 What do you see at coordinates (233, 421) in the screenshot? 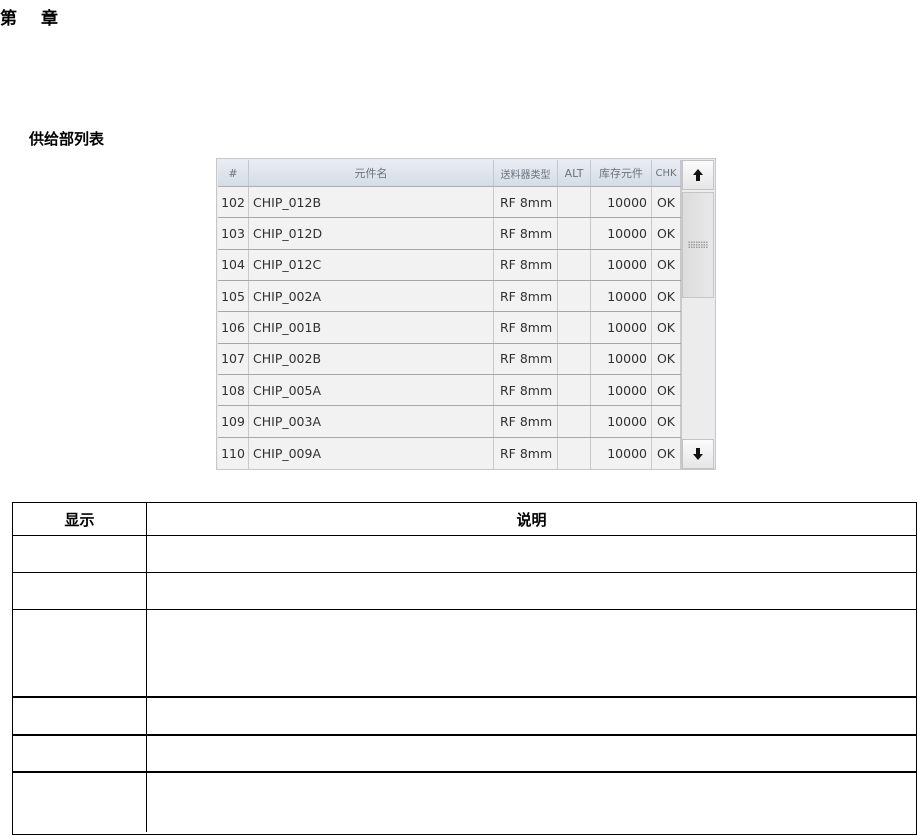
I see `cell-number: 109` at bounding box center [233, 421].